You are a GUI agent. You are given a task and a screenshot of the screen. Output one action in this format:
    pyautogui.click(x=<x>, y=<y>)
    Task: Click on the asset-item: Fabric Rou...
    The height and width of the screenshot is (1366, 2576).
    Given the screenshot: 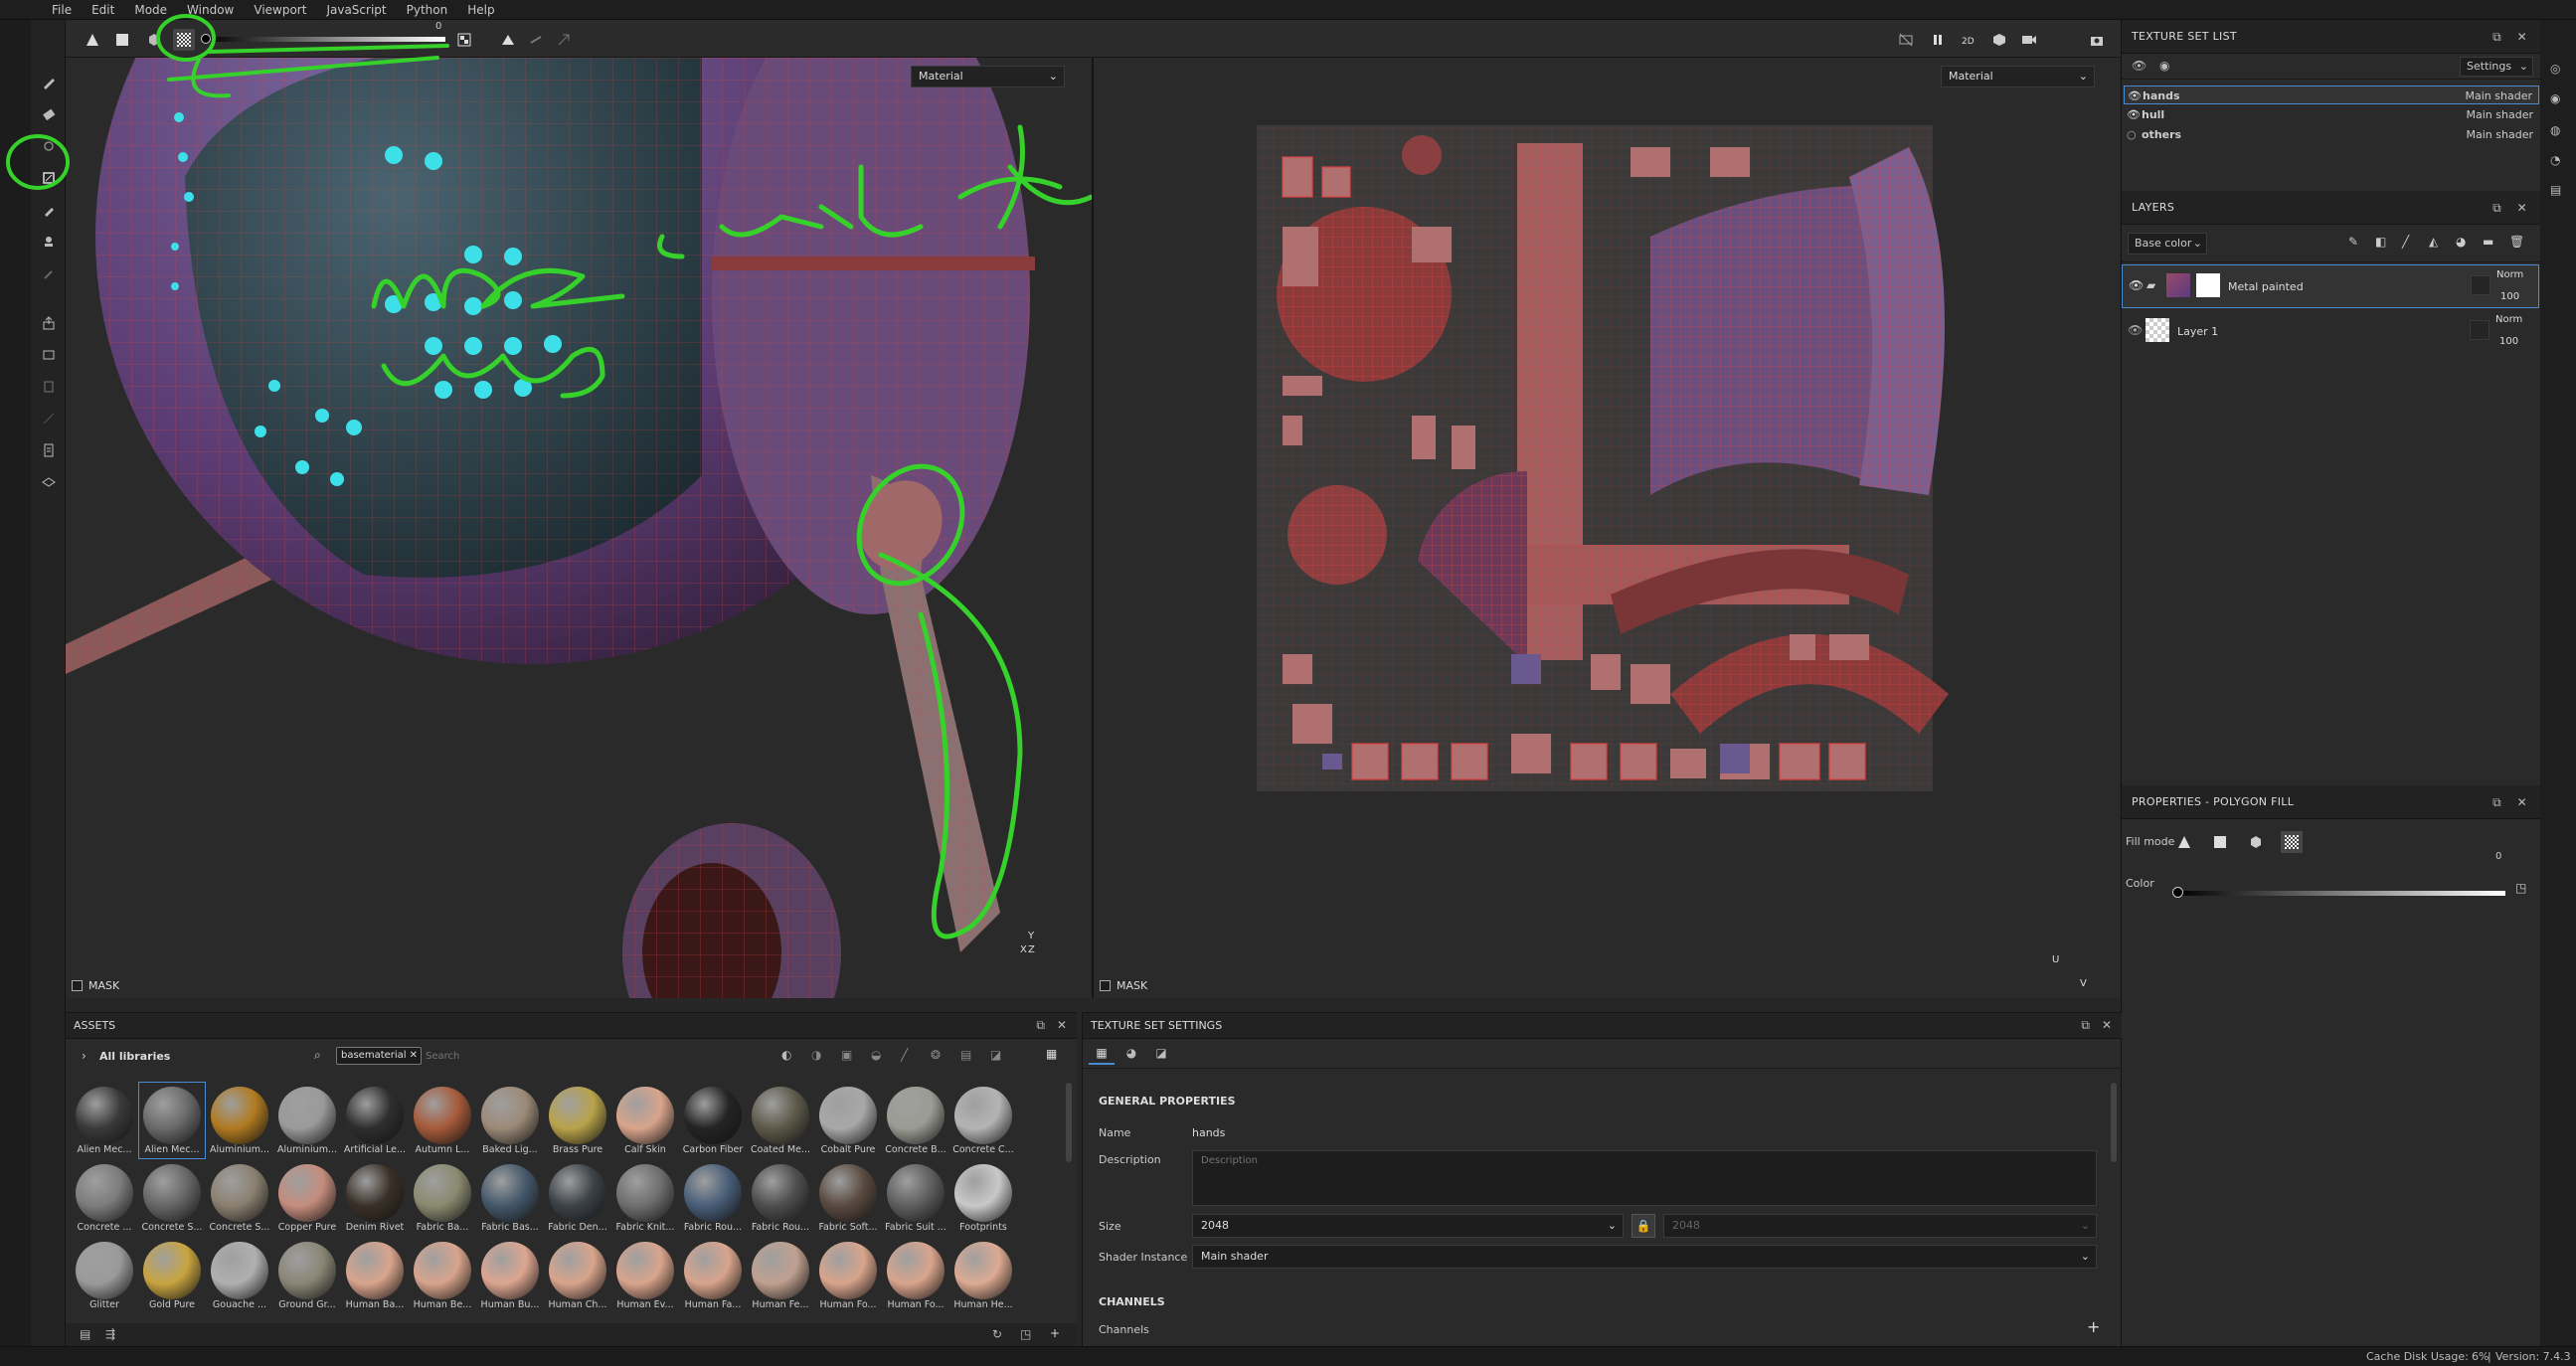 What is the action you would take?
    pyautogui.click(x=713, y=1198)
    